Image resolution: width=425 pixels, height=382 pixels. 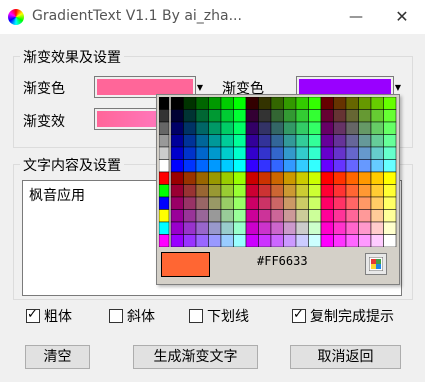 What do you see at coordinates (282, 261) in the screenshot?
I see `selected-color-hex: #FF6633` at bounding box center [282, 261].